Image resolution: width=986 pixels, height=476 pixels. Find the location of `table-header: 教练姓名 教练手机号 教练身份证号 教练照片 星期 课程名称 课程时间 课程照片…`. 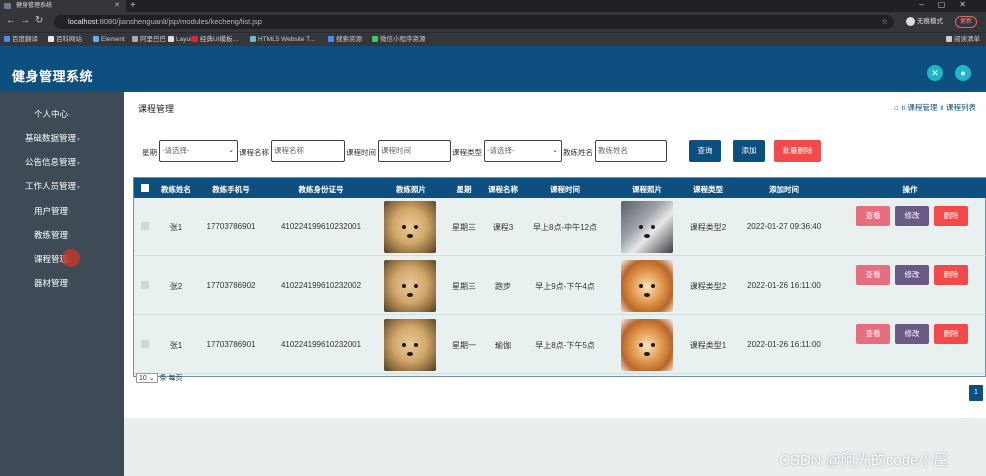

table-header: 教练姓名 教练手机号 教练身份证号 教练照片 星期 课程名称 课程时间 课程照片… is located at coordinates (560, 188).